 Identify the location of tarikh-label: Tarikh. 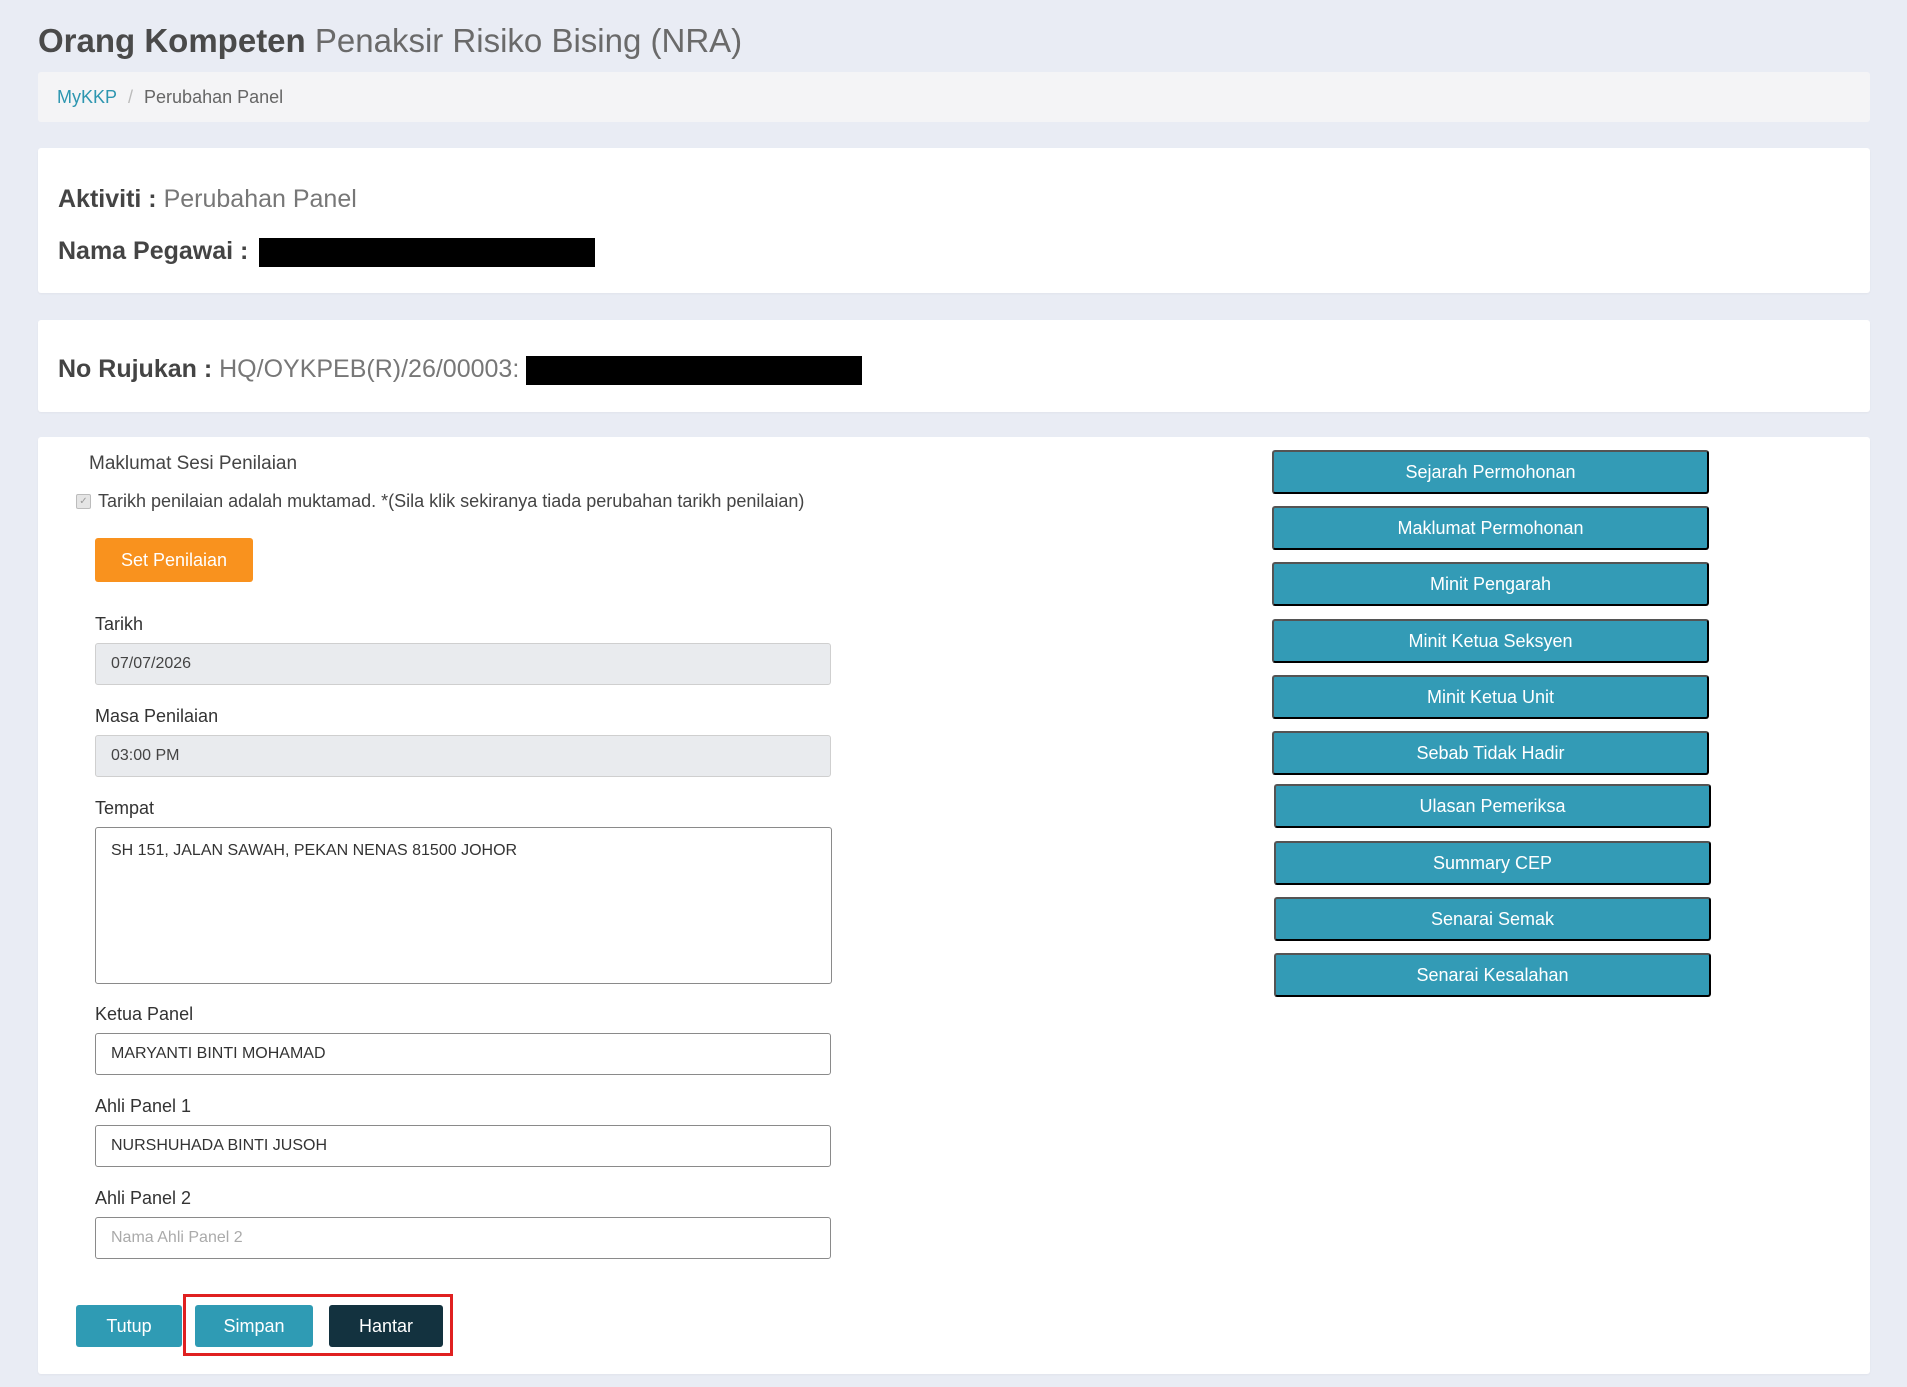
(119, 624).